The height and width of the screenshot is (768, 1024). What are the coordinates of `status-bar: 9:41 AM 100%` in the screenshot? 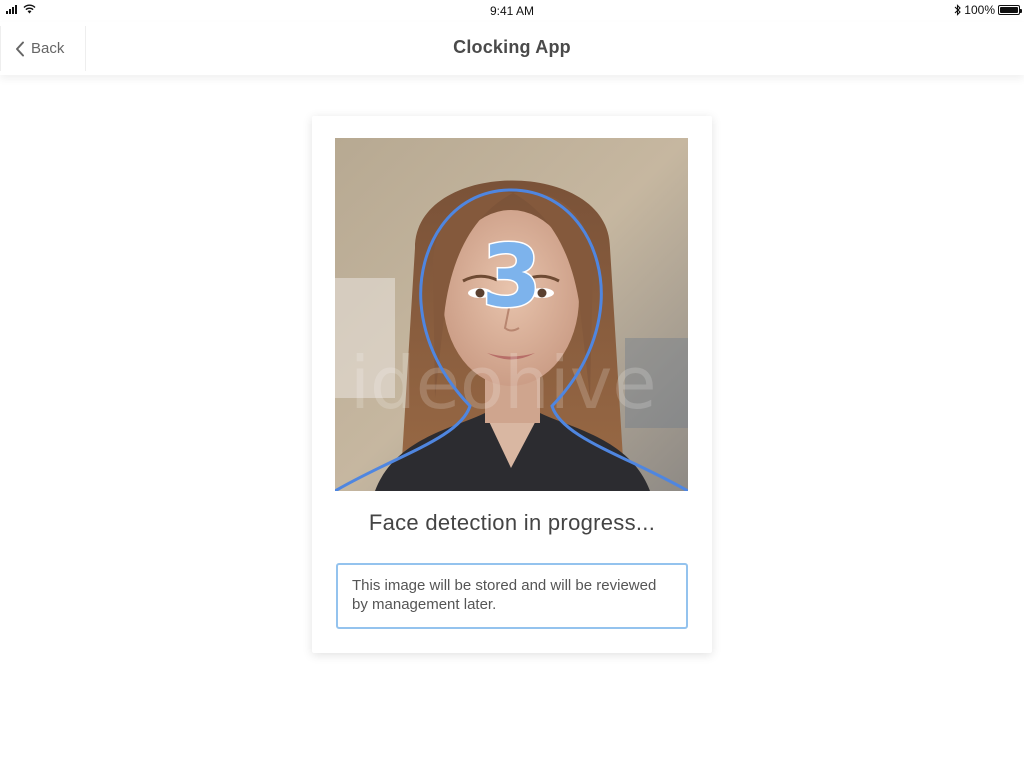 It's located at (512, 11).